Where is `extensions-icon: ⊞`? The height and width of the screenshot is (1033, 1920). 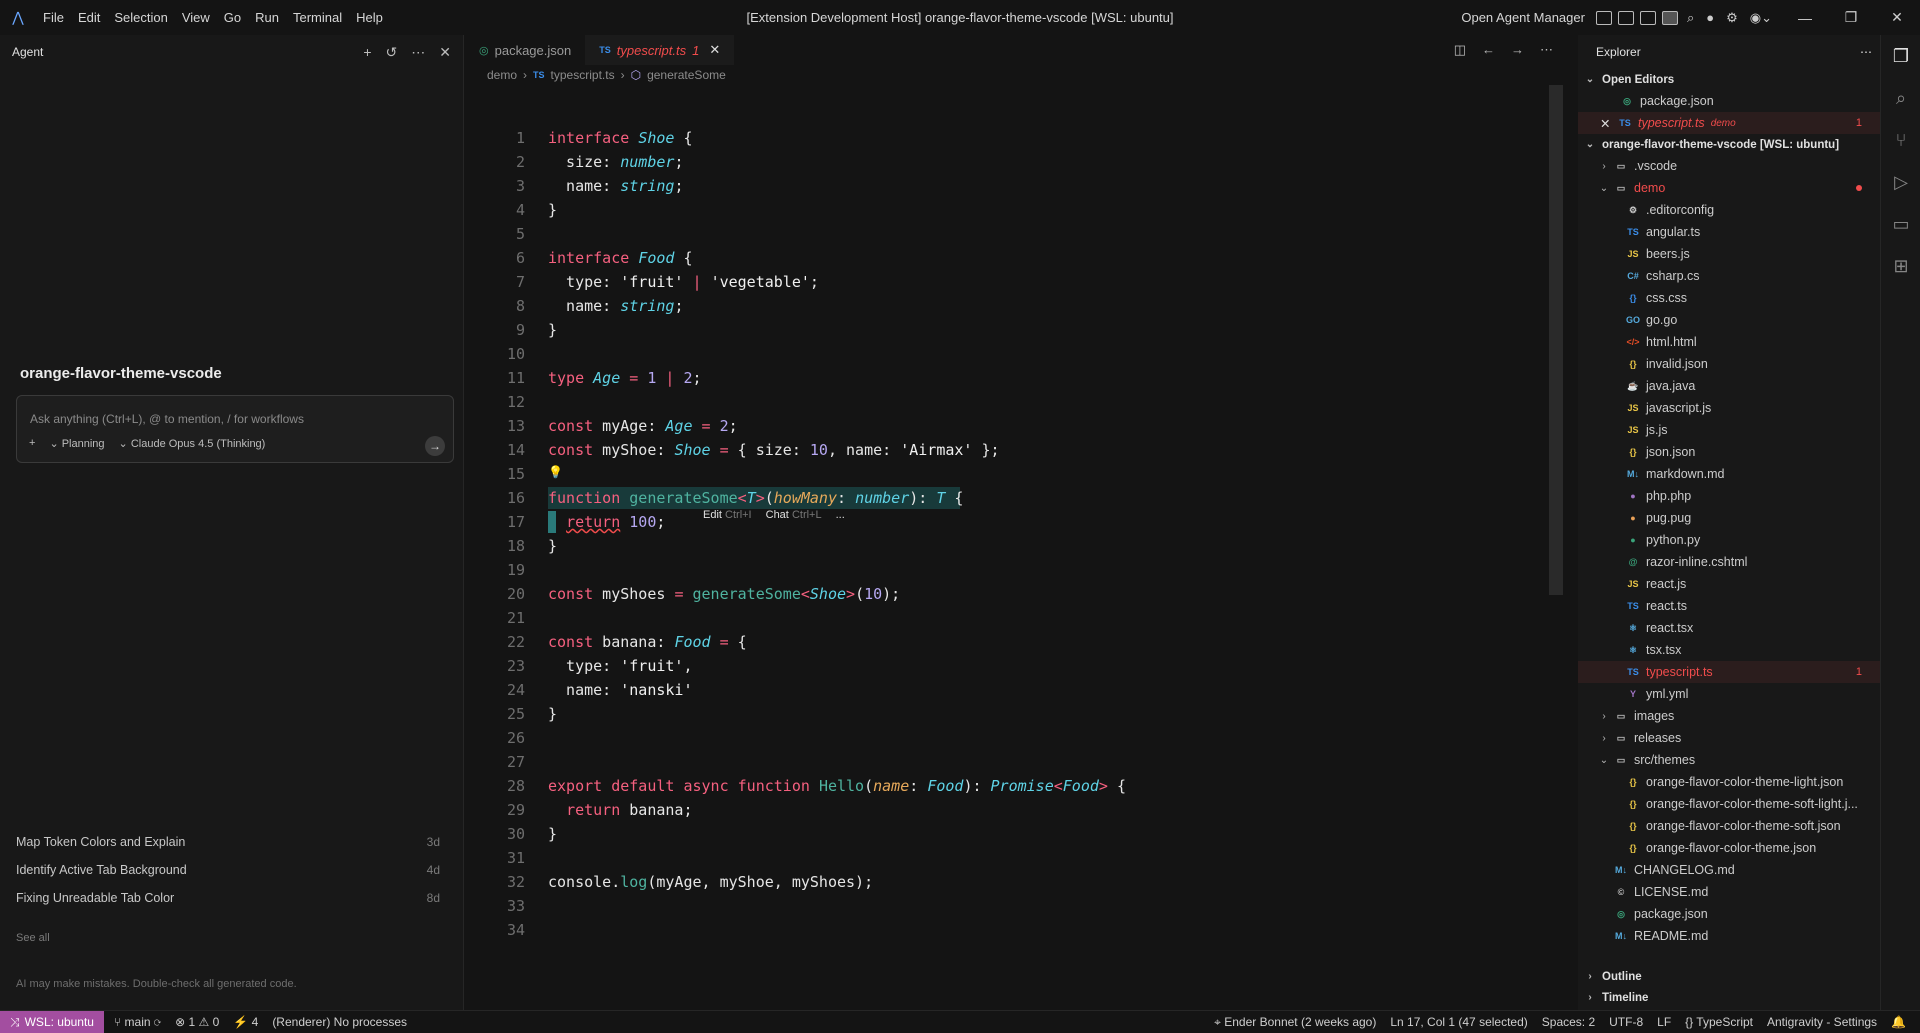
extensions-icon: ⊞ is located at coordinates (1900, 266).